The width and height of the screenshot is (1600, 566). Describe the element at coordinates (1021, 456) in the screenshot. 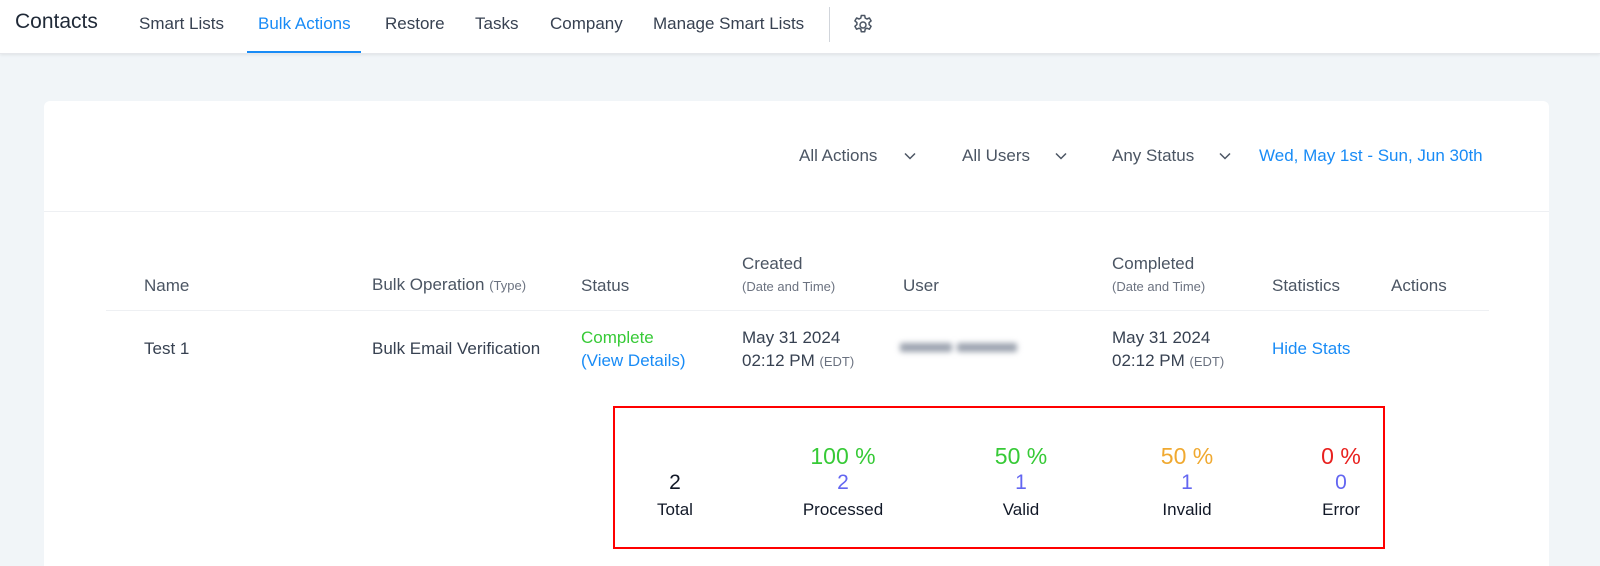

I see `stat-valid-pct: 50 %` at that location.